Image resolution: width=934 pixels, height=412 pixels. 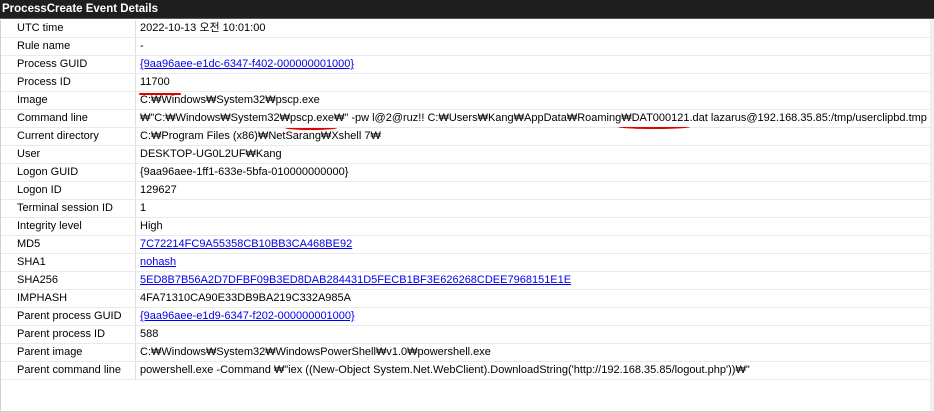 I want to click on detail-key: Parent image, so click(x=50, y=352).